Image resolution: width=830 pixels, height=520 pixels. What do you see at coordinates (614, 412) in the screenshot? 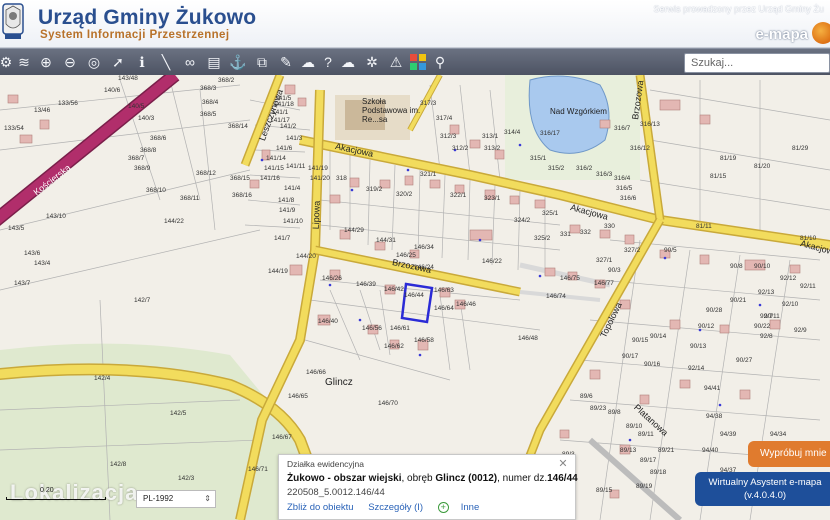
I see `parcel-number-label: 89/8` at bounding box center [614, 412].